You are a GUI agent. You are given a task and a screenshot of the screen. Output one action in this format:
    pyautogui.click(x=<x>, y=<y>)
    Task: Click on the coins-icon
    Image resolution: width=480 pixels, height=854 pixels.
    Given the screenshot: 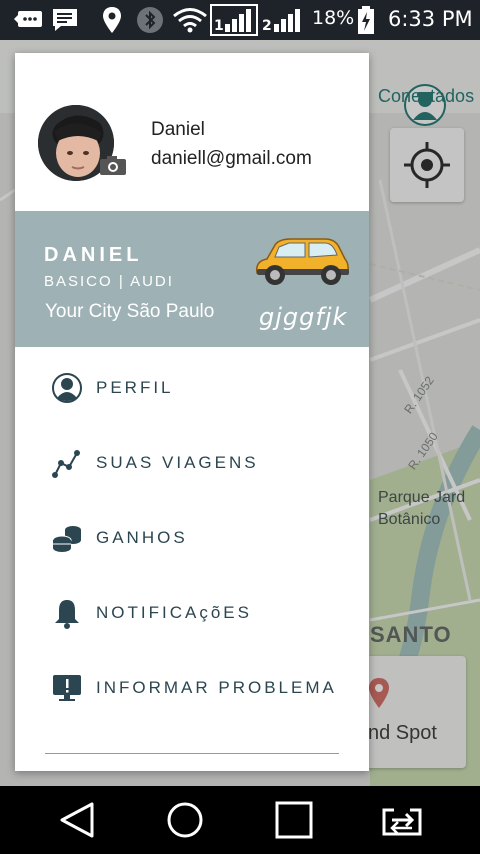 What is the action you would take?
    pyautogui.click(x=66, y=539)
    